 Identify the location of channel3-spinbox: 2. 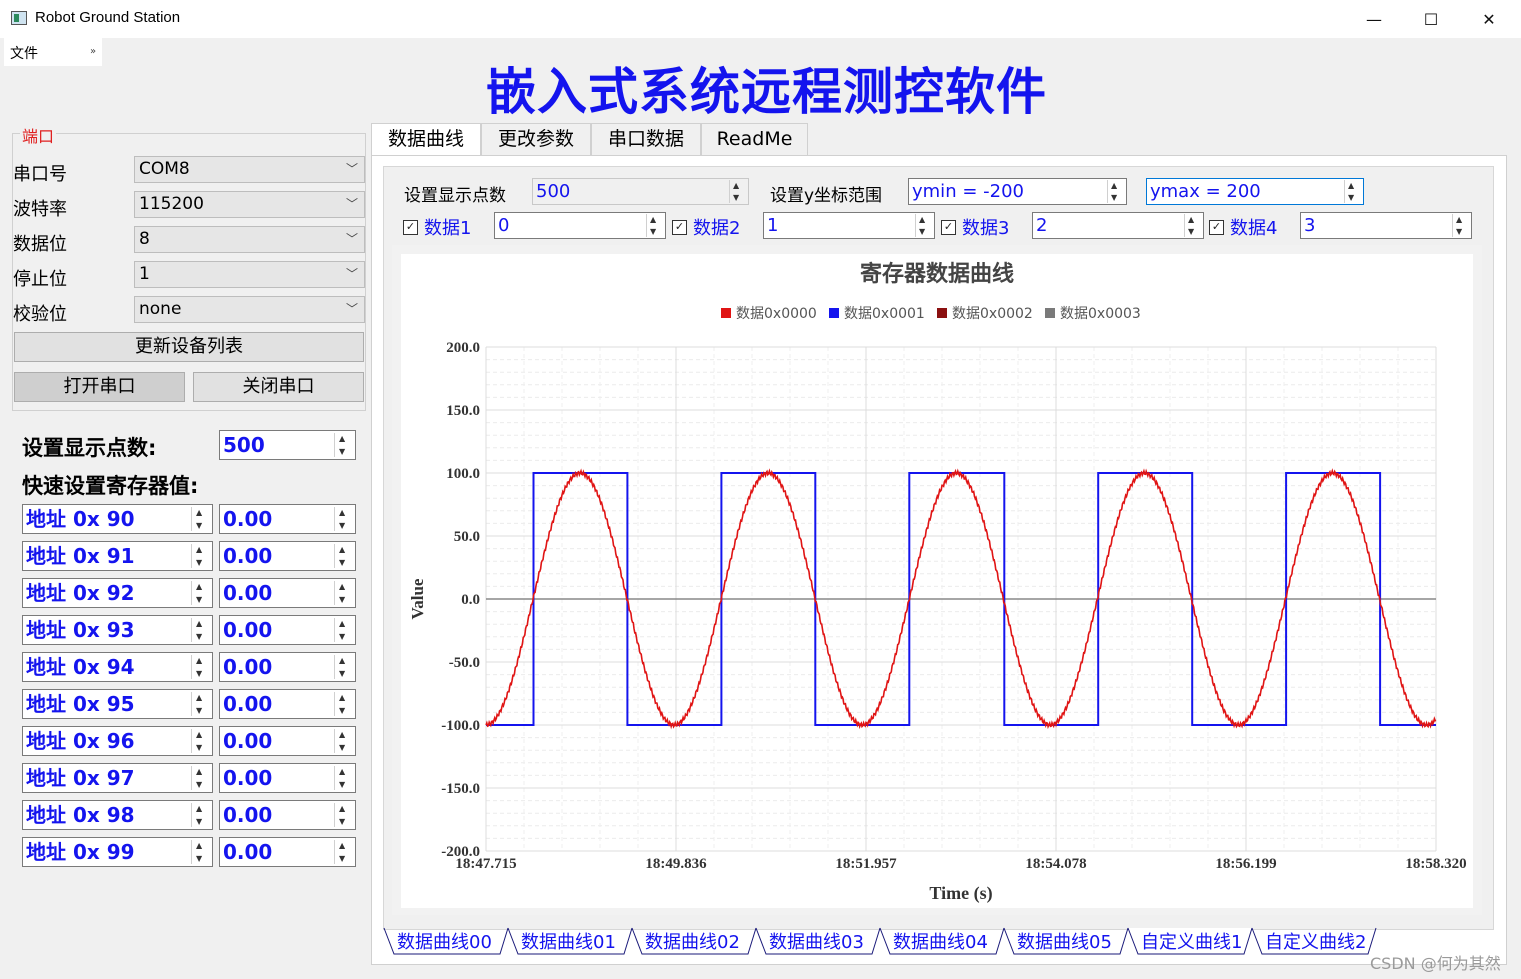
(1118, 225).